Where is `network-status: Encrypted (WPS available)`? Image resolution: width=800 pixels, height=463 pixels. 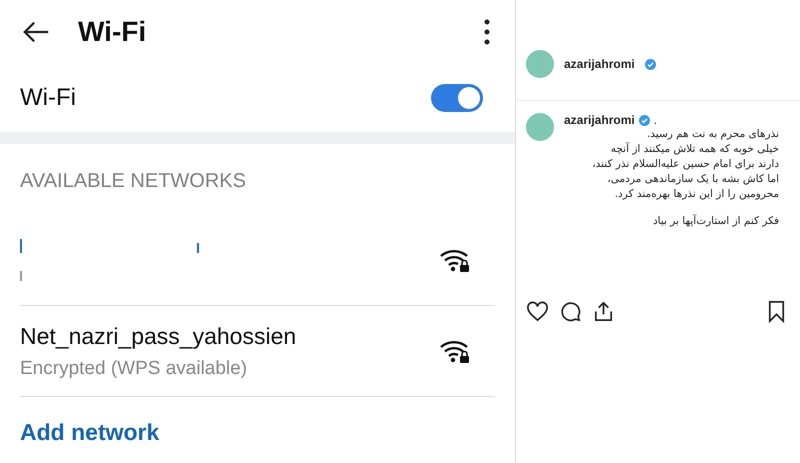 network-status: Encrypted (WPS available) is located at coordinates (134, 369).